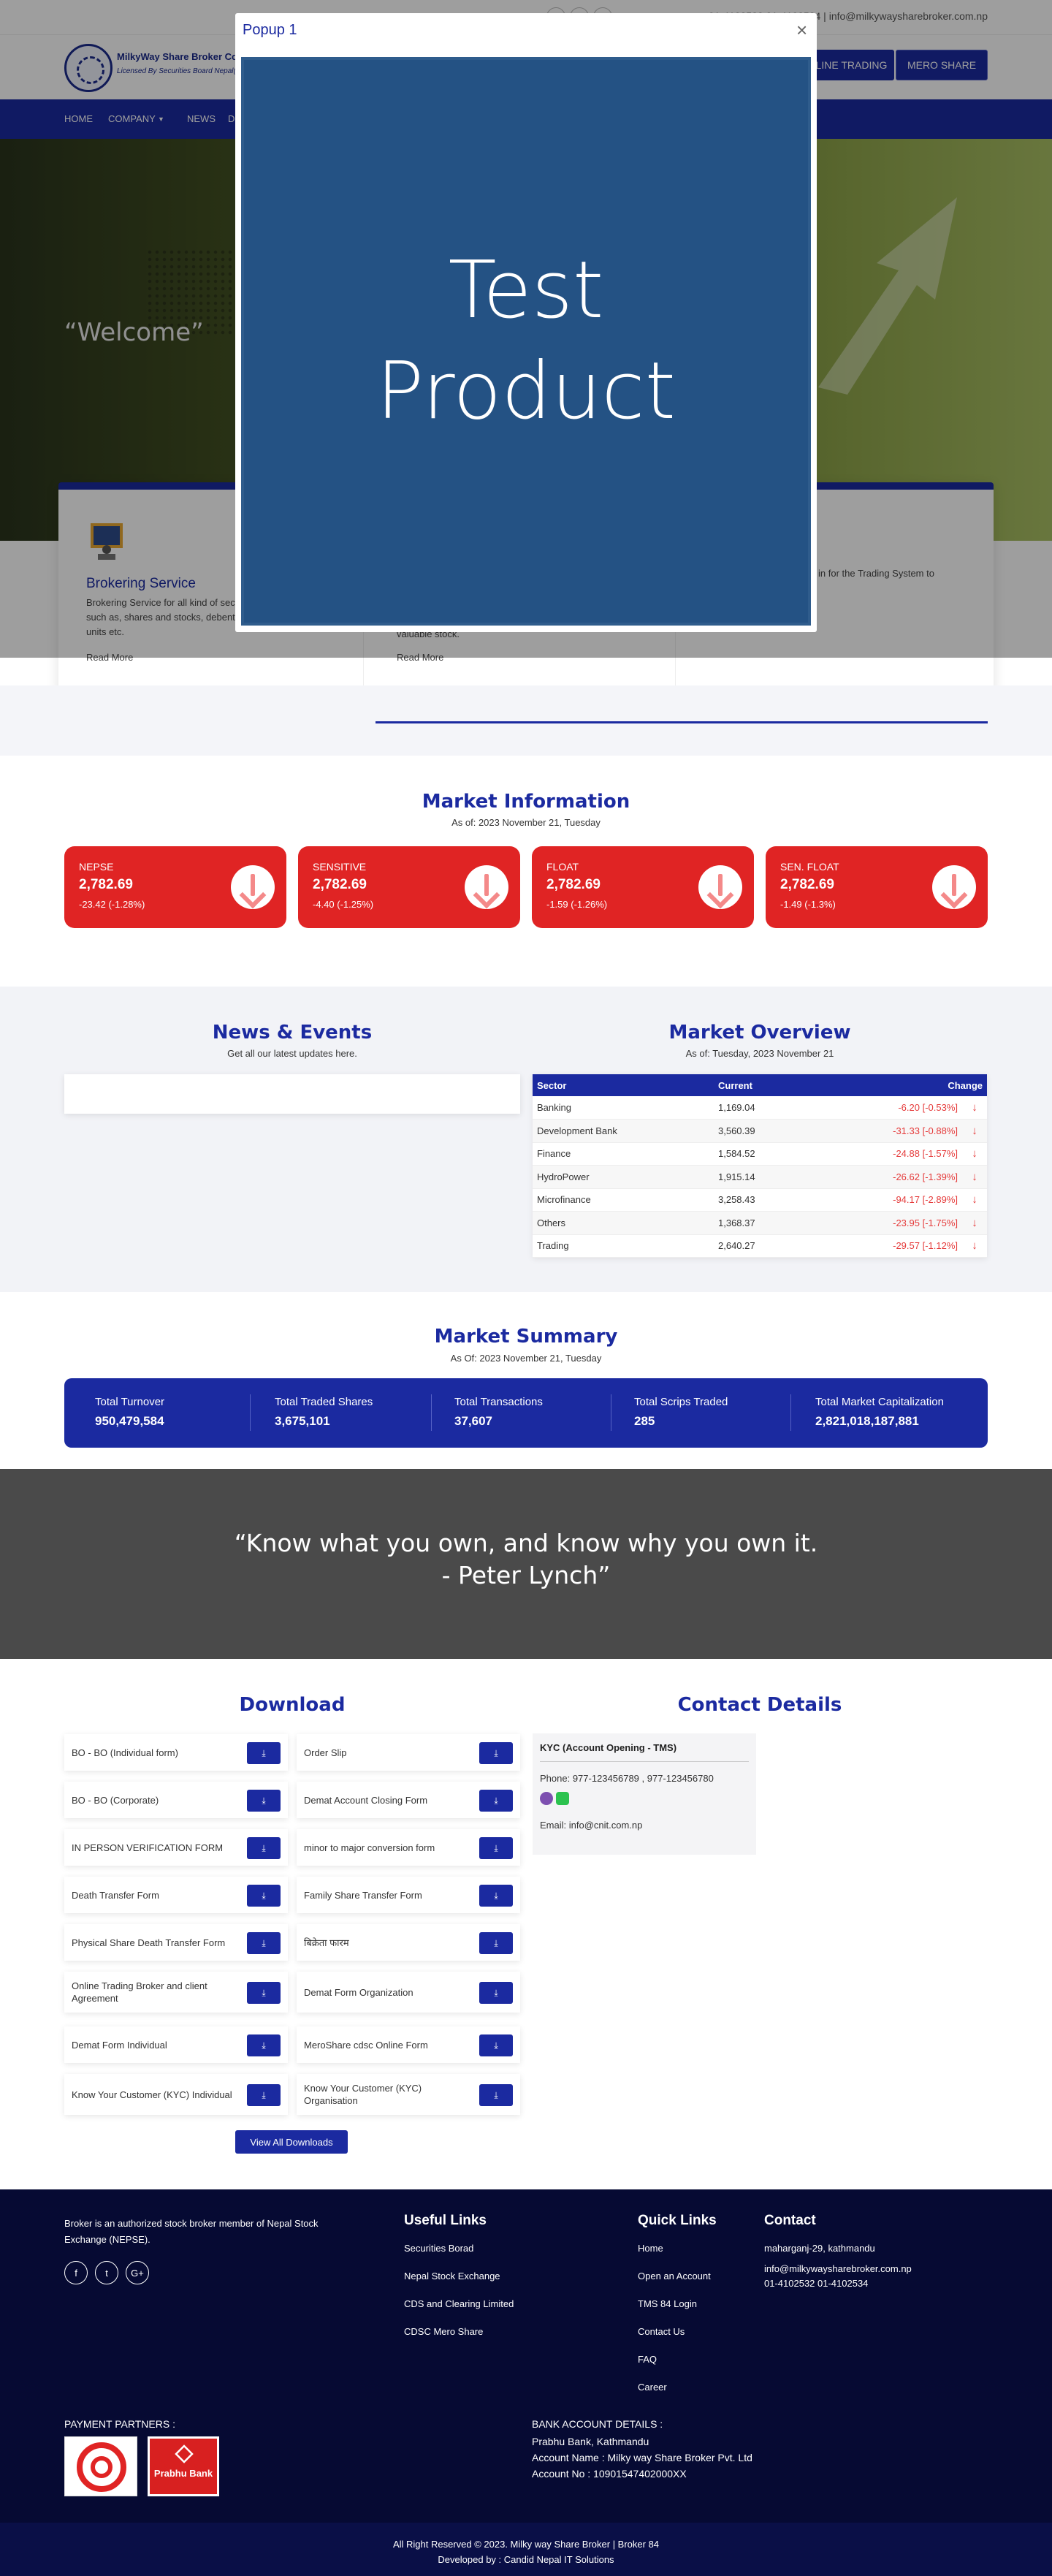 Image resolution: width=1052 pixels, height=2576 pixels. I want to click on footer-email: info@milkywaysharebroker.com.np, so click(838, 2269).